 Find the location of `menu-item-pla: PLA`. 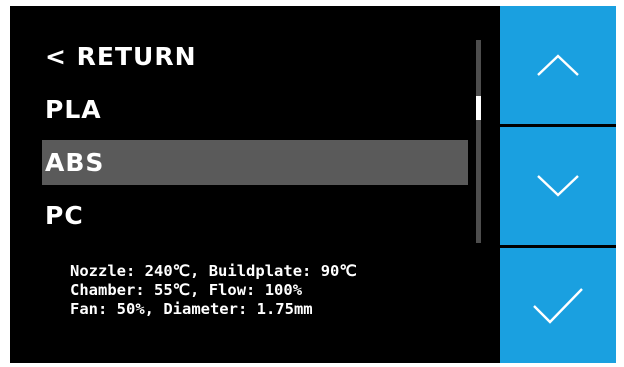

menu-item-pla: PLA is located at coordinates (255, 109).